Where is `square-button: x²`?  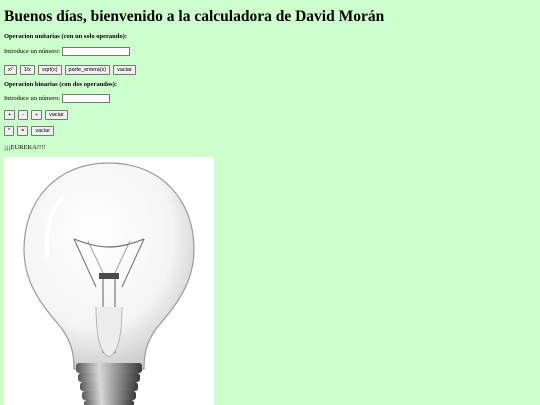 square-button: x² is located at coordinates (10, 70).